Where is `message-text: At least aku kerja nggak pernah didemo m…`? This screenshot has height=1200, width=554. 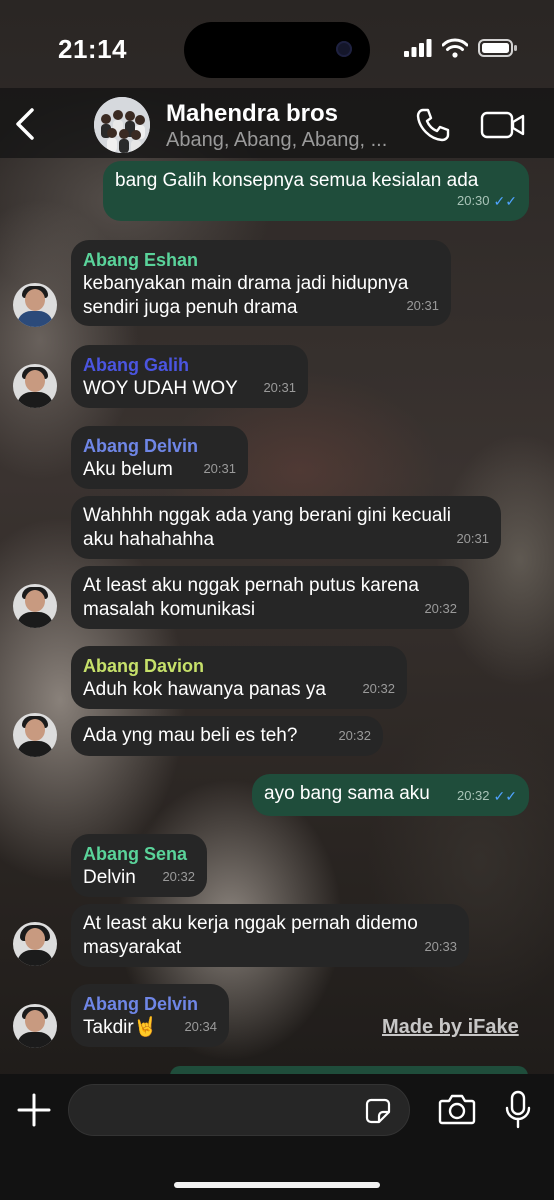
message-text: At least aku kerja nggak pernah didemo m… is located at coordinates (250, 935).